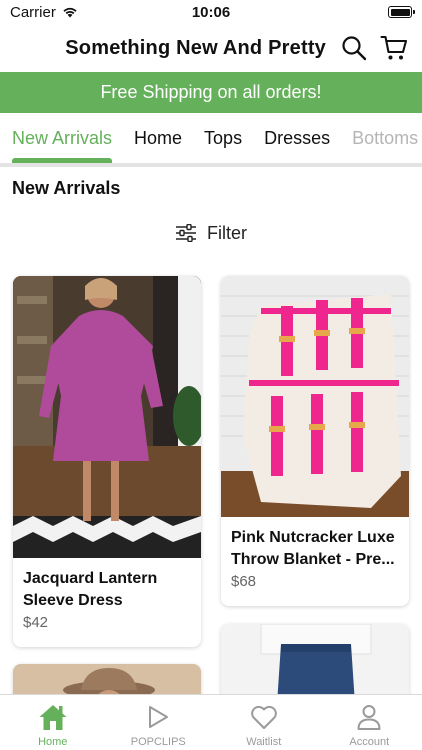 This screenshot has height=750, width=422. I want to click on tab-label: Tops, so click(223, 137).